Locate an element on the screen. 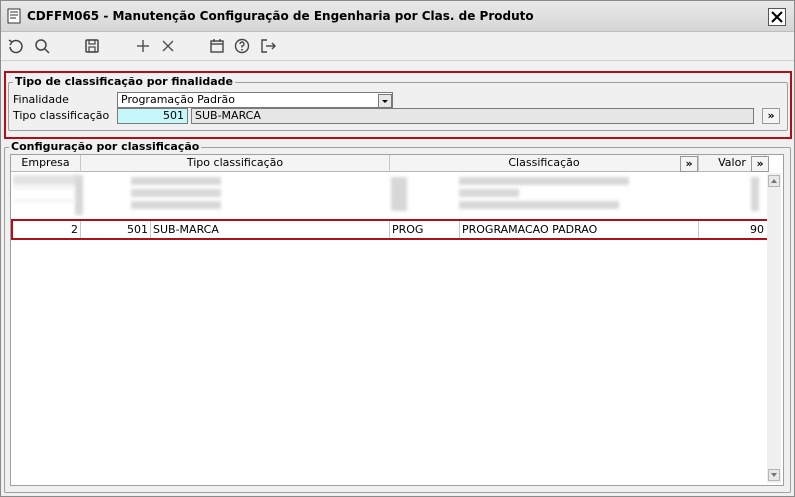 This screenshot has width=795, height=497. finalidade-select: Programação Padrão is located at coordinates (255, 100).